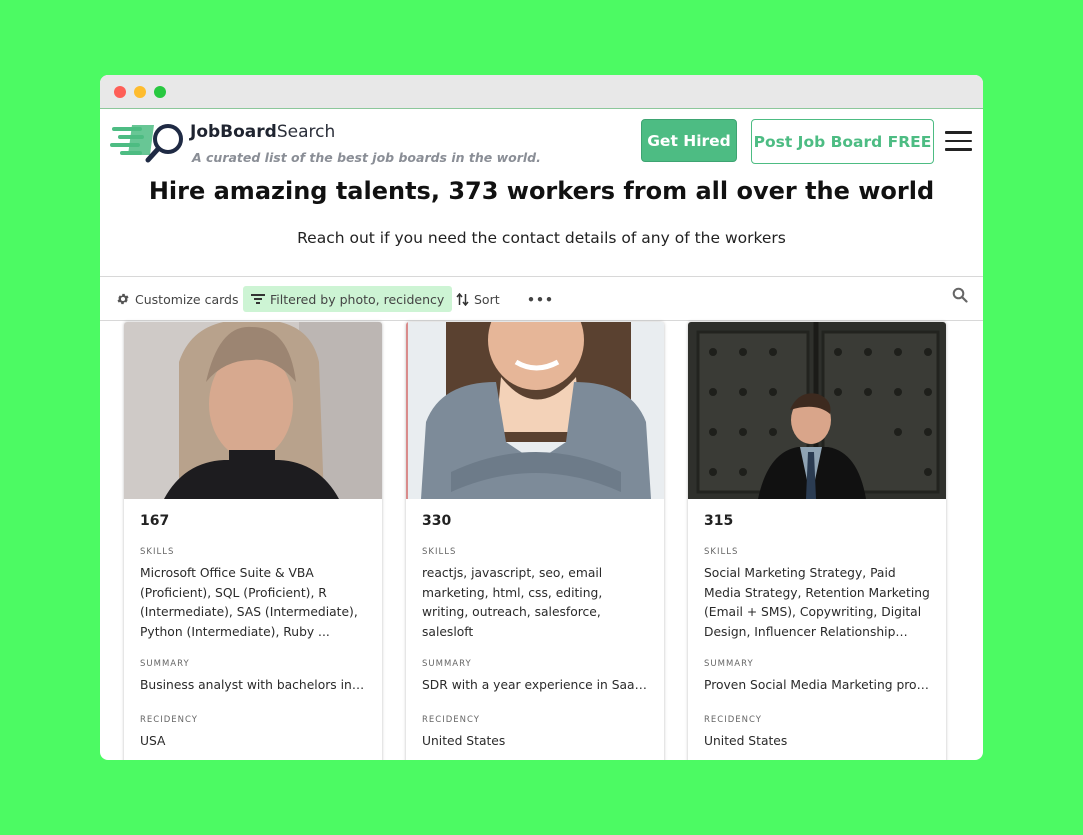  What do you see at coordinates (357, 299) in the screenshot?
I see `filter-label: Filtered by photo, recidency` at bounding box center [357, 299].